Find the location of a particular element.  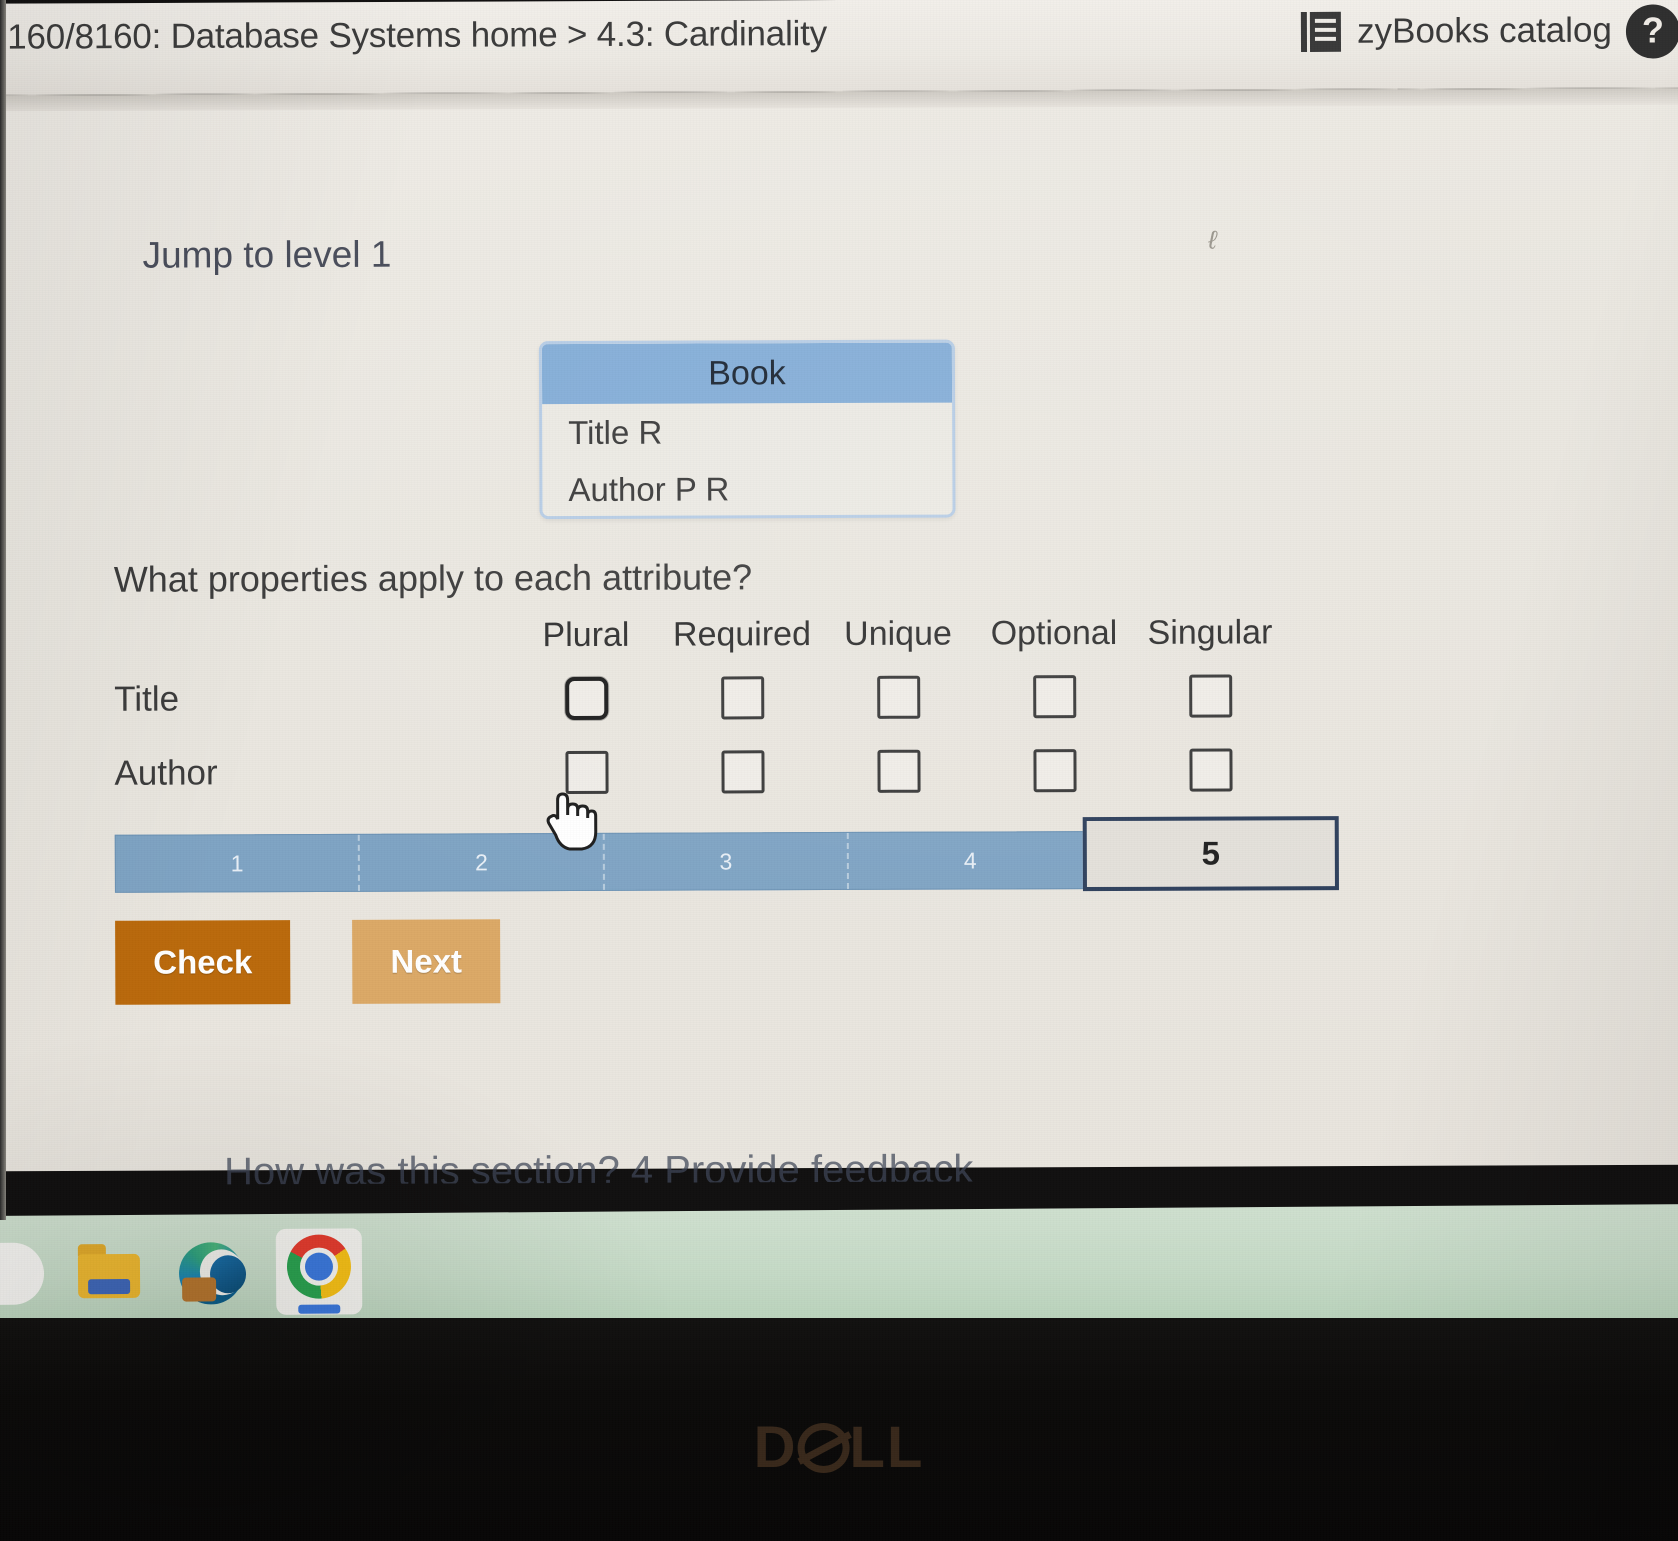

entity-attribute-title: Title R is located at coordinates (615, 432).